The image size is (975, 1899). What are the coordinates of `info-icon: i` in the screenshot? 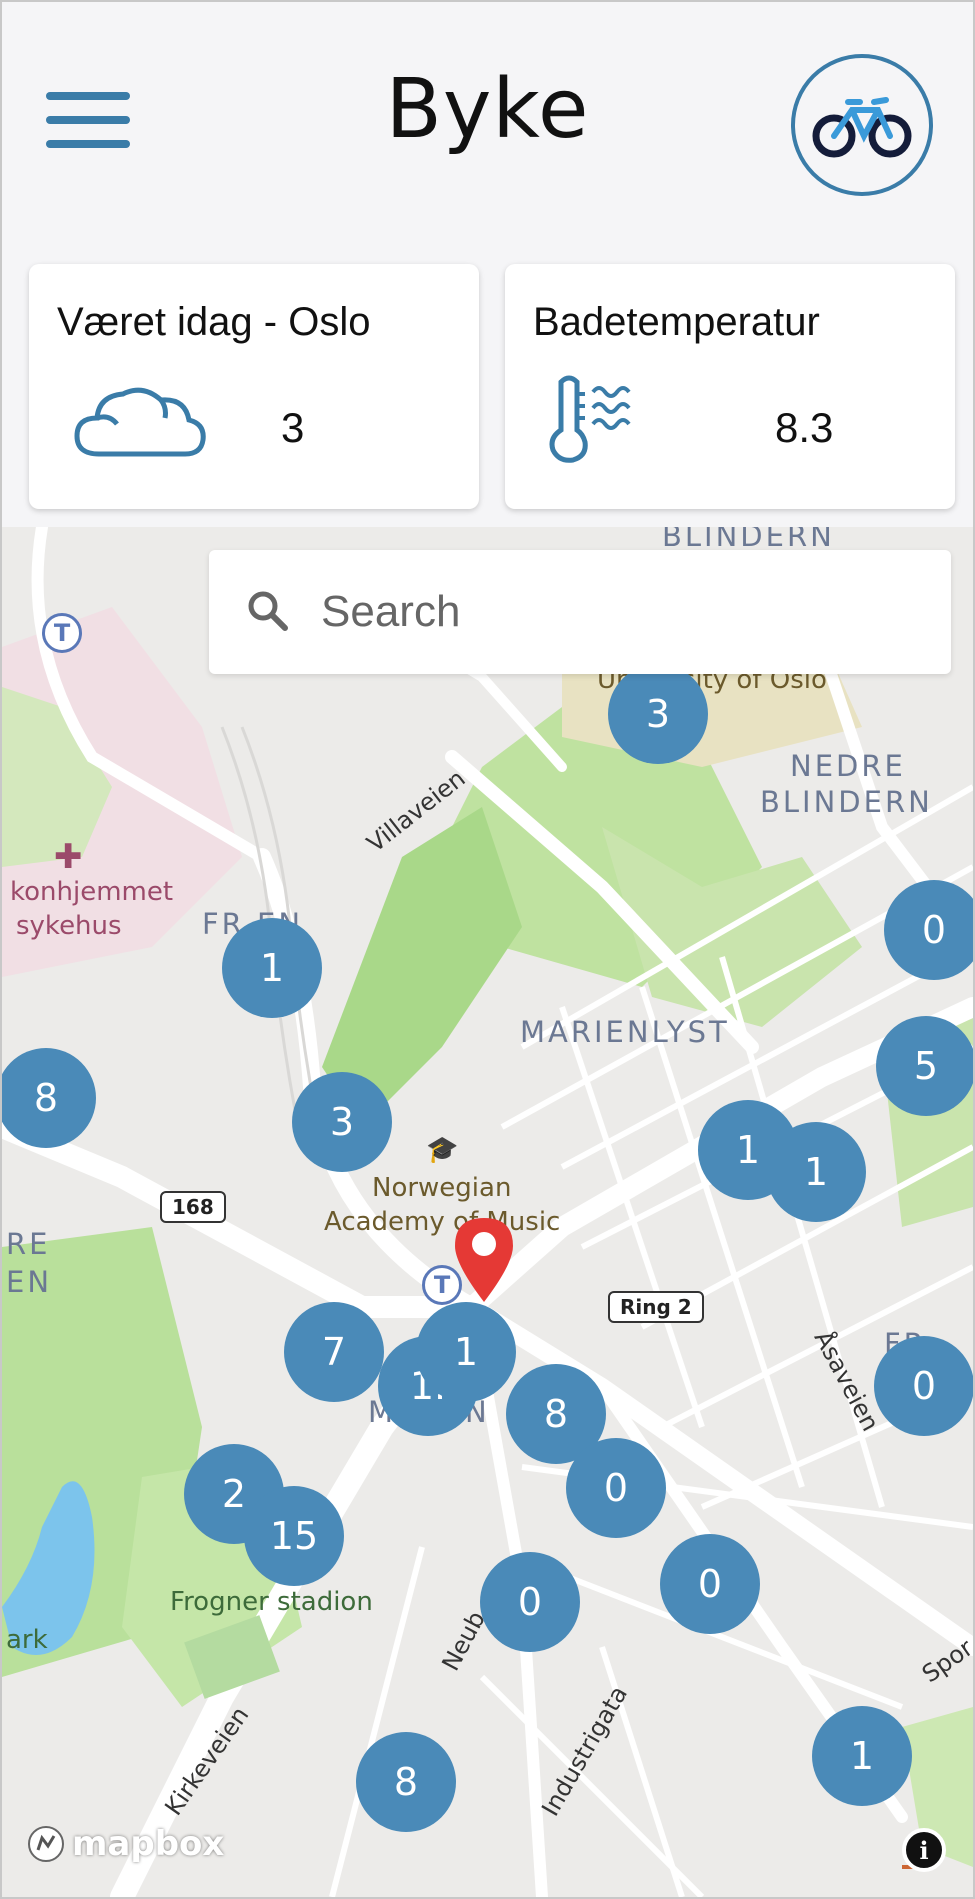 It's located at (924, 1850).